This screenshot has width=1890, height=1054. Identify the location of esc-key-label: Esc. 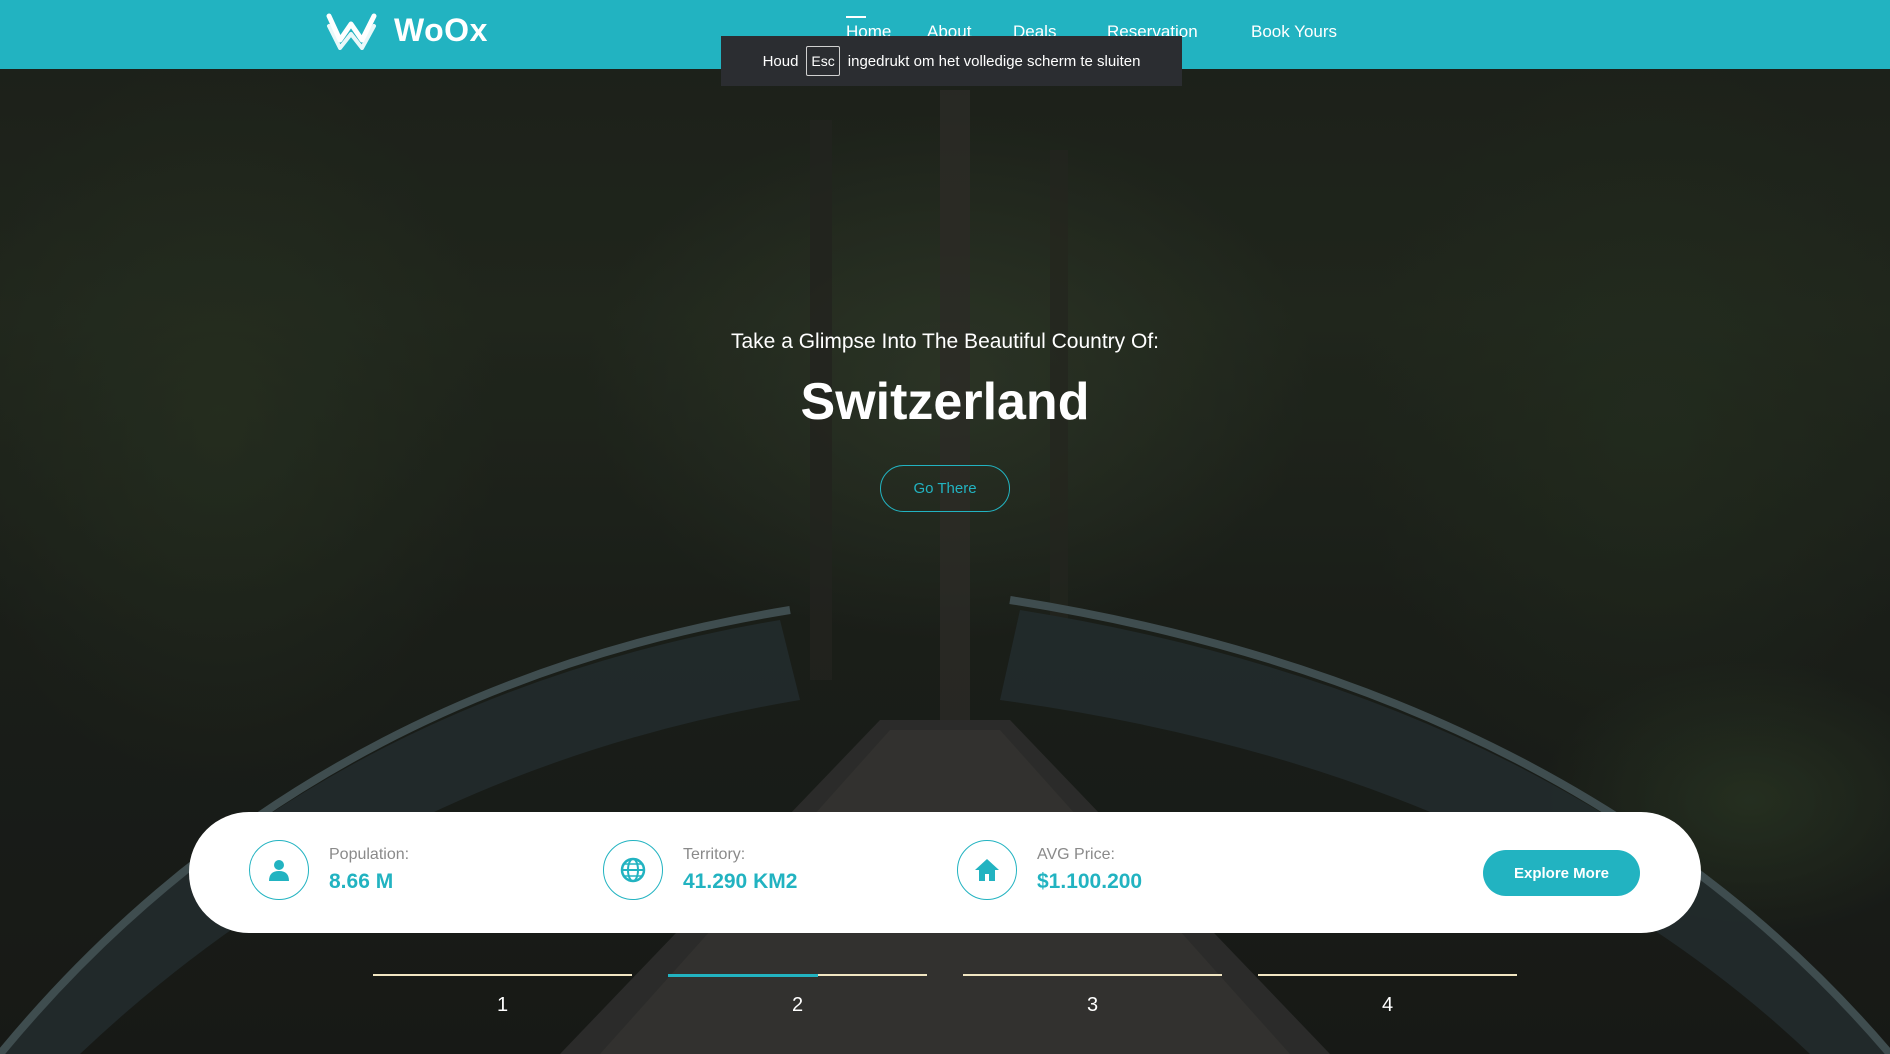
(823, 61).